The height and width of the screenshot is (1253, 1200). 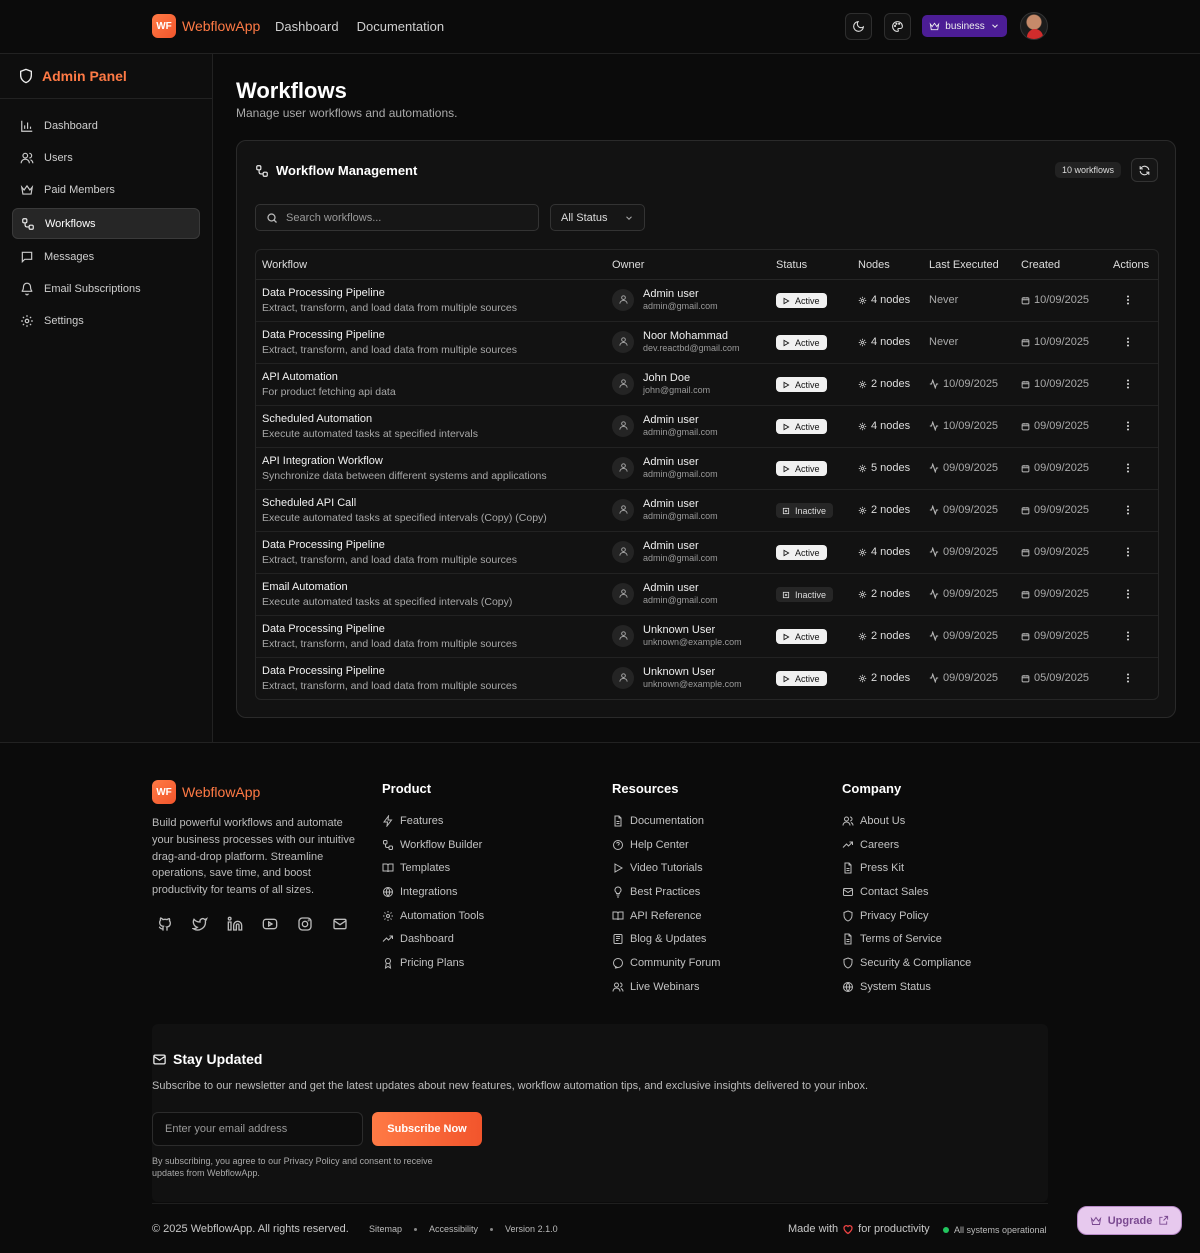 I want to click on footer-link: Pricing Plans, so click(x=433, y=963).